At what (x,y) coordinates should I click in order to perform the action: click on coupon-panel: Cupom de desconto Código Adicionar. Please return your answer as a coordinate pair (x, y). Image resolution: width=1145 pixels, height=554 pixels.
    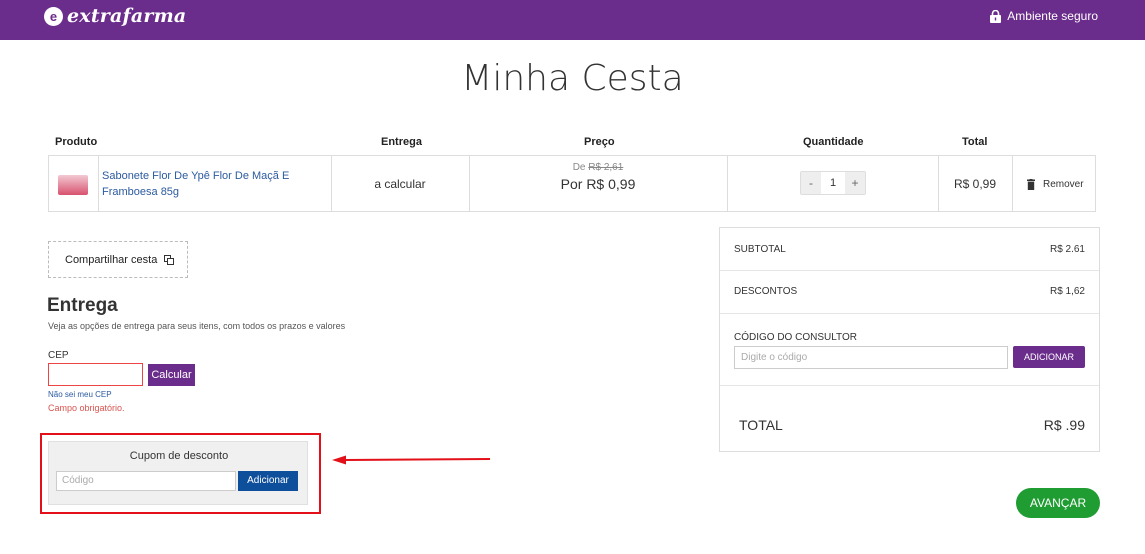
    Looking at the image, I should click on (178, 473).